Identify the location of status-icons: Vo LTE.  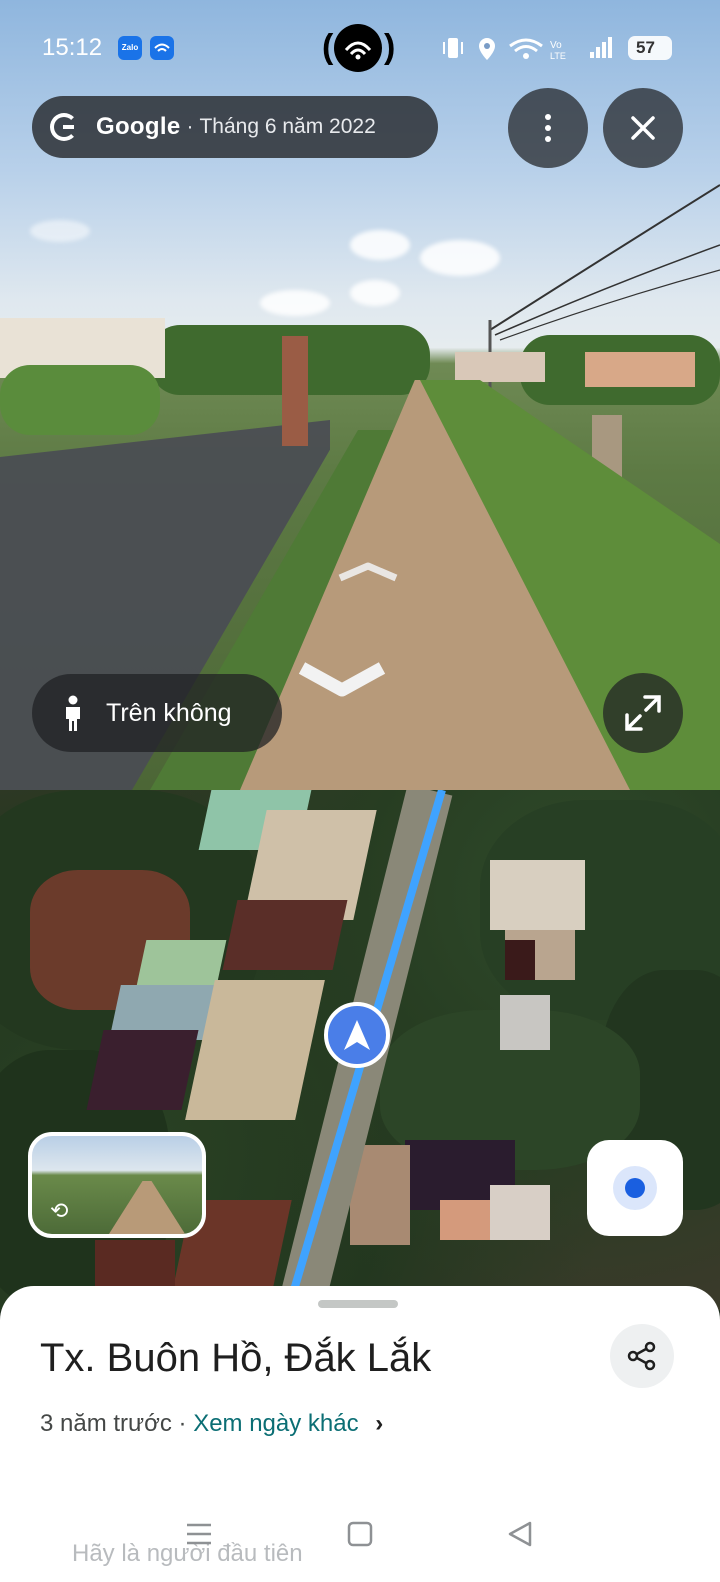
(527, 49).